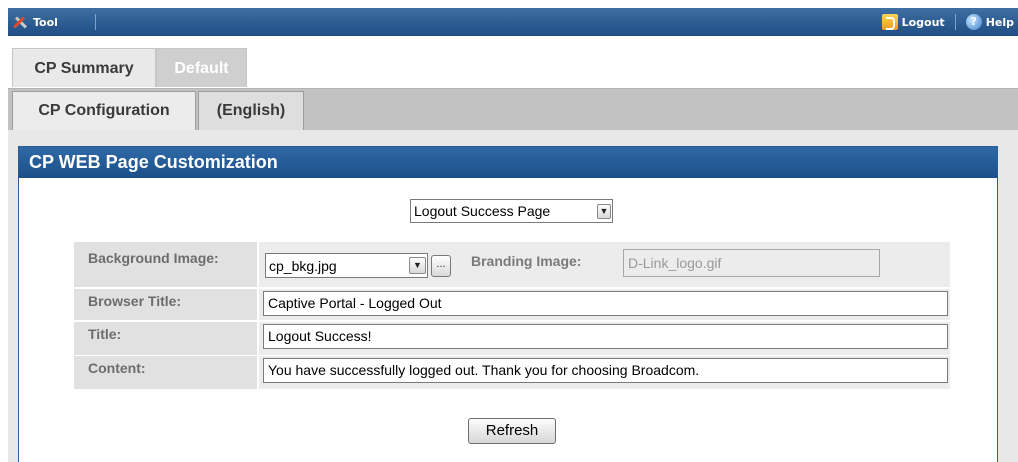 This screenshot has width=1018, height=462. I want to click on tab-row-secondary: CP Configuration (English), so click(513, 109).